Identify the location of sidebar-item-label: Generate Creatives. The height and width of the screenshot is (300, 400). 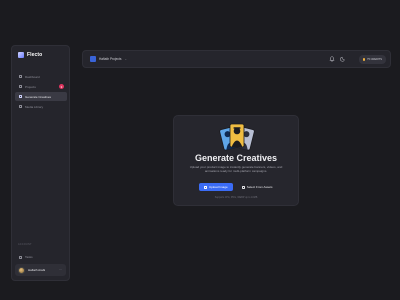
(38, 96).